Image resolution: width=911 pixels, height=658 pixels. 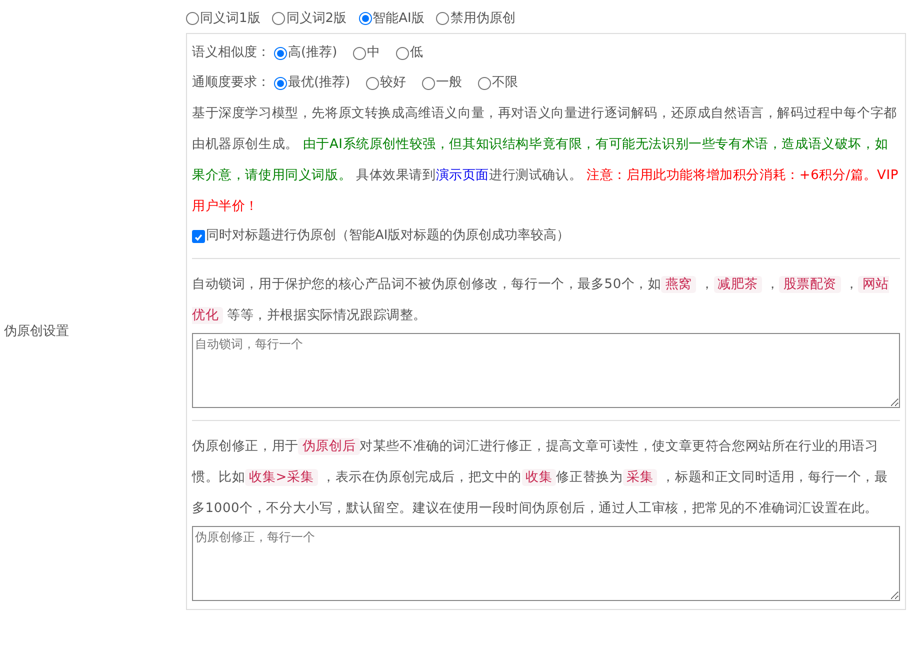 What do you see at coordinates (230, 18) in the screenshot?
I see `mode-label: 同义词1版` at bounding box center [230, 18].